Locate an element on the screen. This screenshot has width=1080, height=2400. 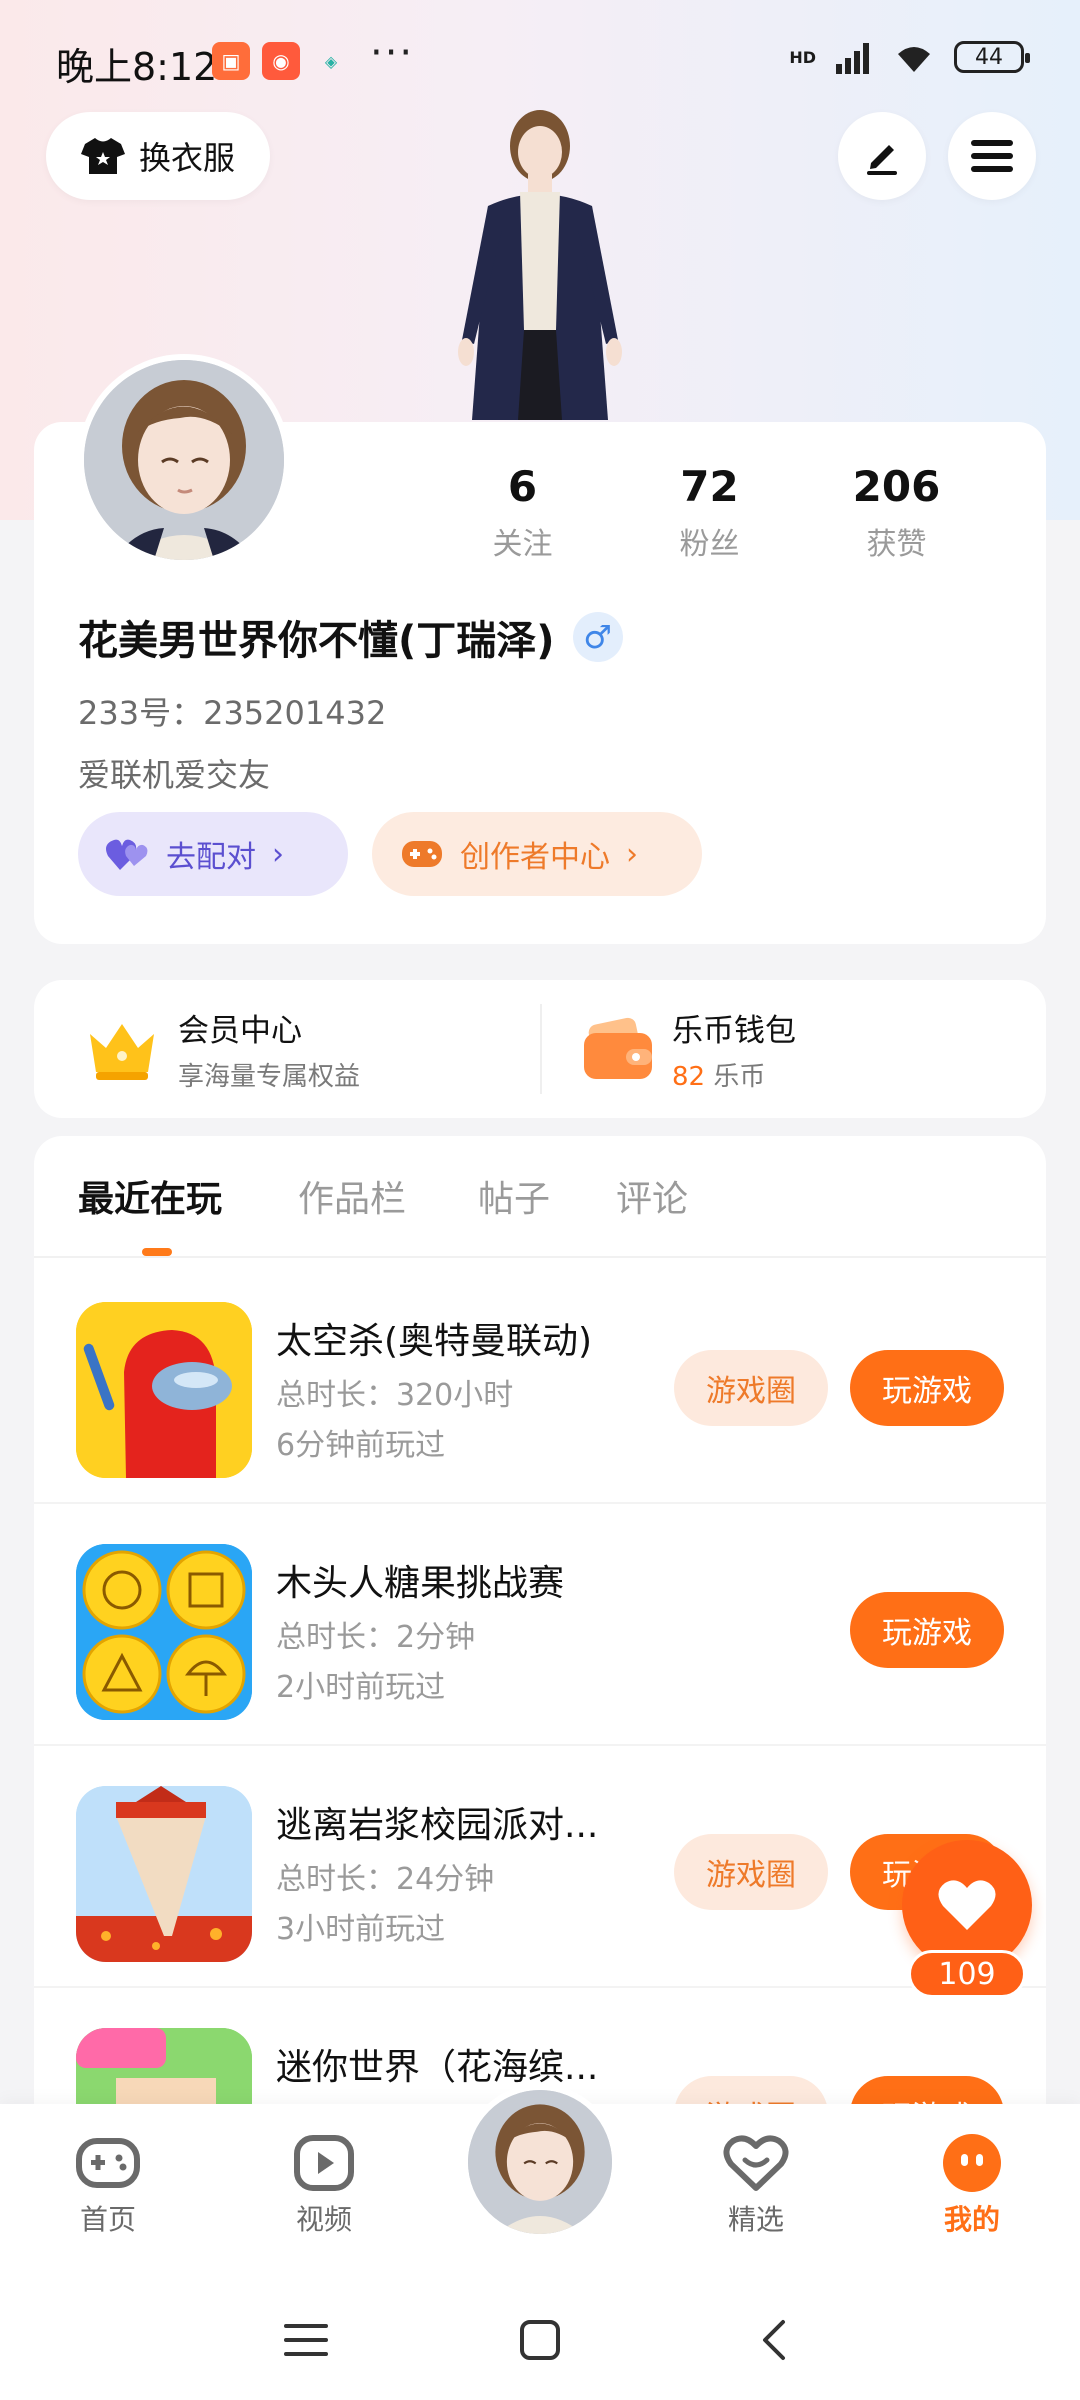
game-row: 木头人糖果挑战赛 总时长：2分钟 2小时前玩过 玩游戏 is located at coordinates (540, 1623).